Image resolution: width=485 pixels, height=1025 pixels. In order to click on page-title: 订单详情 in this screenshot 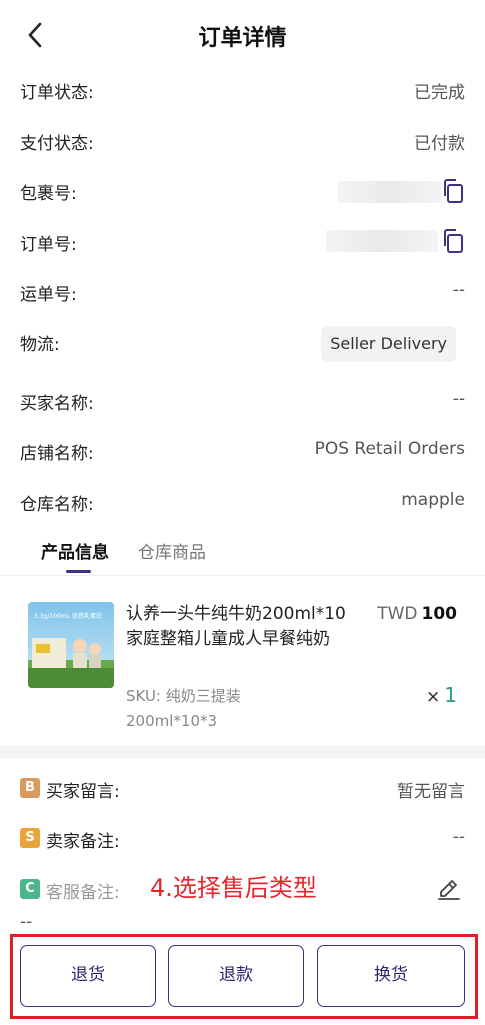, I will do `click(242, 38)`.